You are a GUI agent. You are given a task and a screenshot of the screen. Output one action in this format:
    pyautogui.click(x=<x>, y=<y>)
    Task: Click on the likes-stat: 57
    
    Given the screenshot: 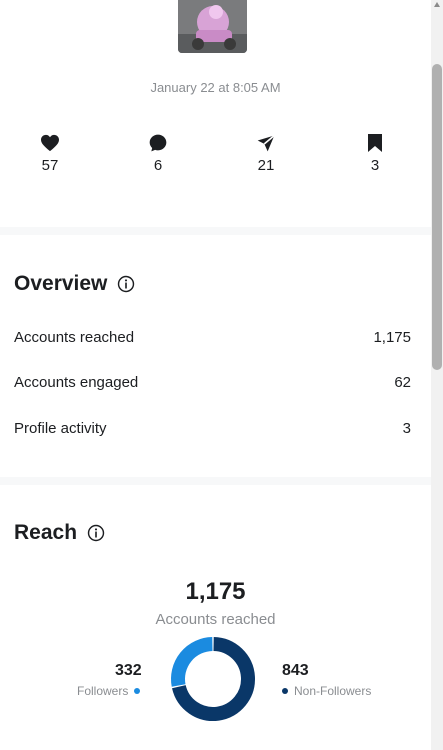 What is the action you would take?
    pyautogui.click(x=50, y=153)
    